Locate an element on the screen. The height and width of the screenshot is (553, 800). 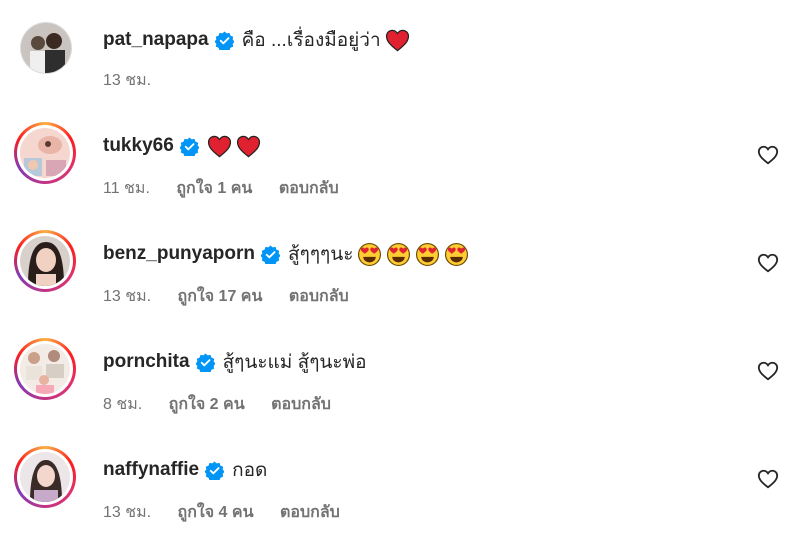
comment-text: สู้ๆๆๆนะ is located at coordinates (321, 254).